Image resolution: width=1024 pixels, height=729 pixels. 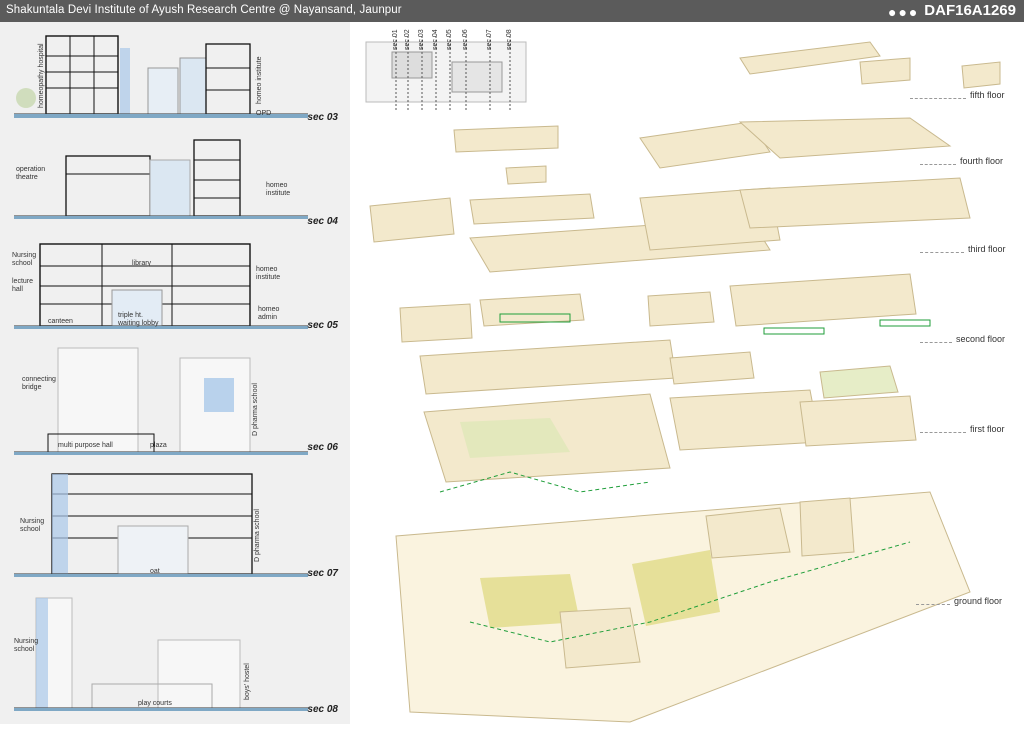 I want to click on floor-line-fifth, so click(x=938, y=98).